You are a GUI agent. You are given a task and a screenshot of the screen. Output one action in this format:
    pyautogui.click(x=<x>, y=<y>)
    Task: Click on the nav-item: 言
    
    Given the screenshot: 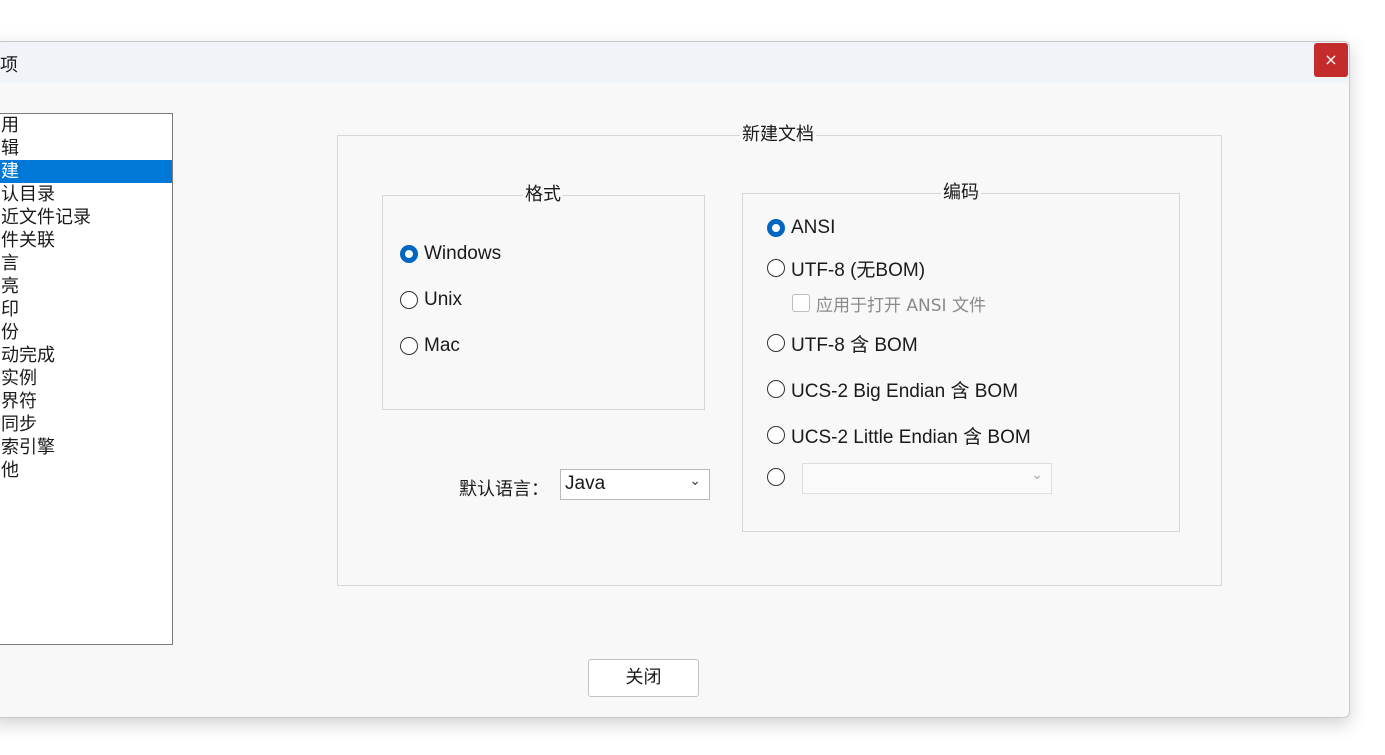 What is the action you would take?
    pyautogui.click(x=86, y=263)
    